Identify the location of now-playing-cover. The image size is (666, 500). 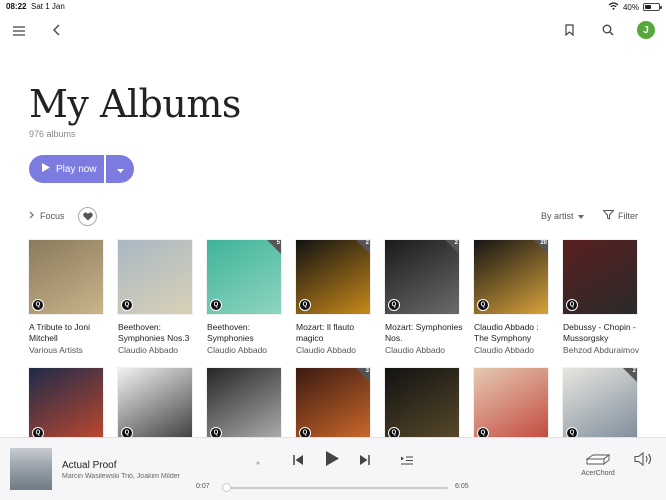
(31, 469).